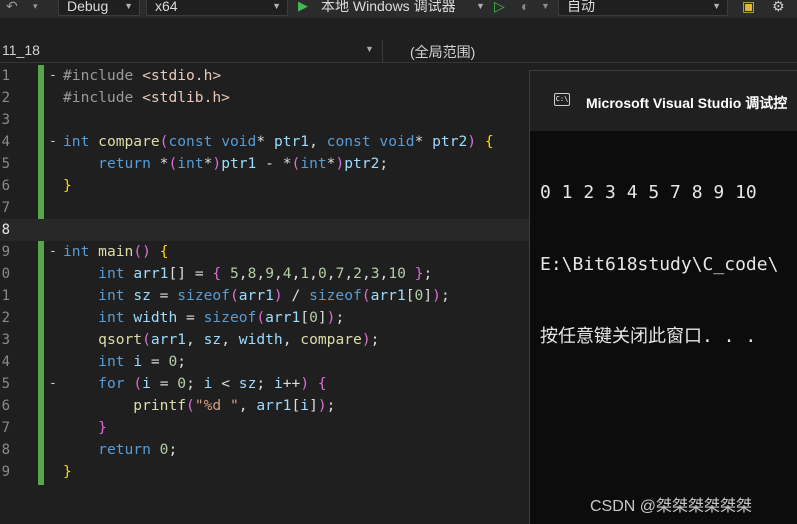 The image size is (797, 524). Describe the element at coordinates (398, 51) in the screenshot. I see `navigation-bar: 11_18 ▼ (全局范围)` at that location.